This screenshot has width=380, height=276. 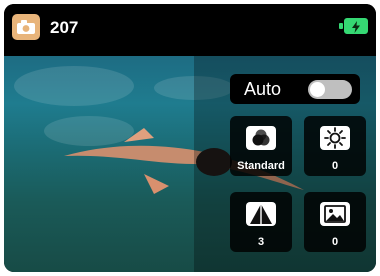 What do you see at coordinates (261, 214) in the screenshot?
I see `sharpness-icon` at bounding box center [261, 214].